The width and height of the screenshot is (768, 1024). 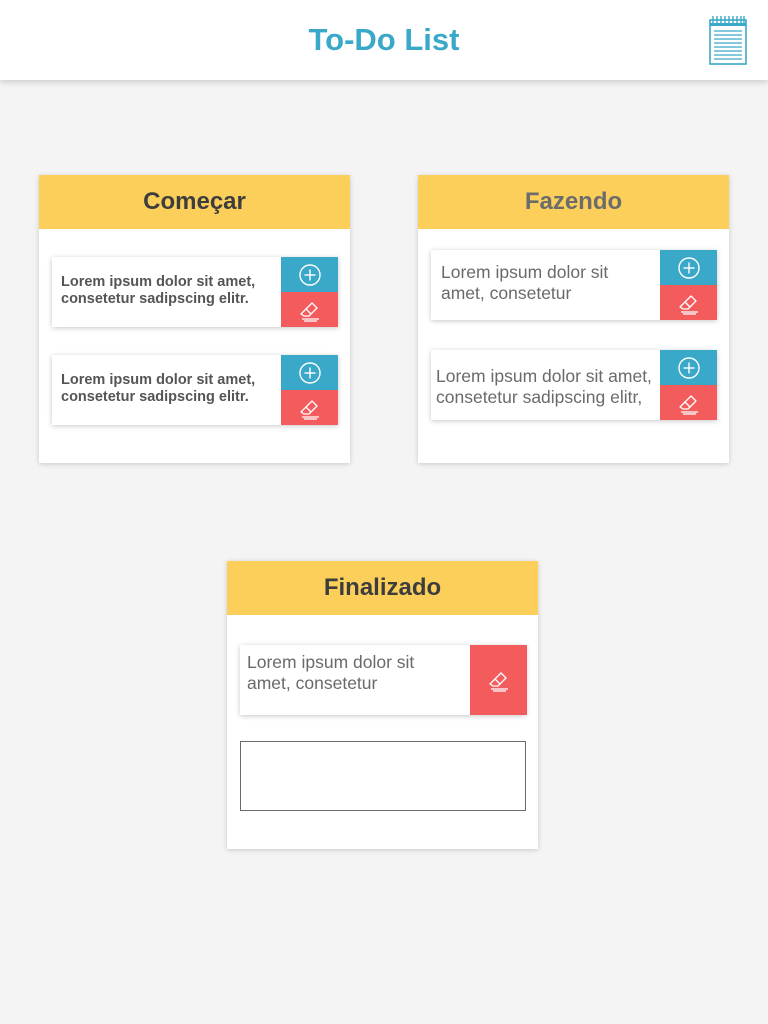 I want to click on column-title: Finalizado, so click(x=382, y=588).